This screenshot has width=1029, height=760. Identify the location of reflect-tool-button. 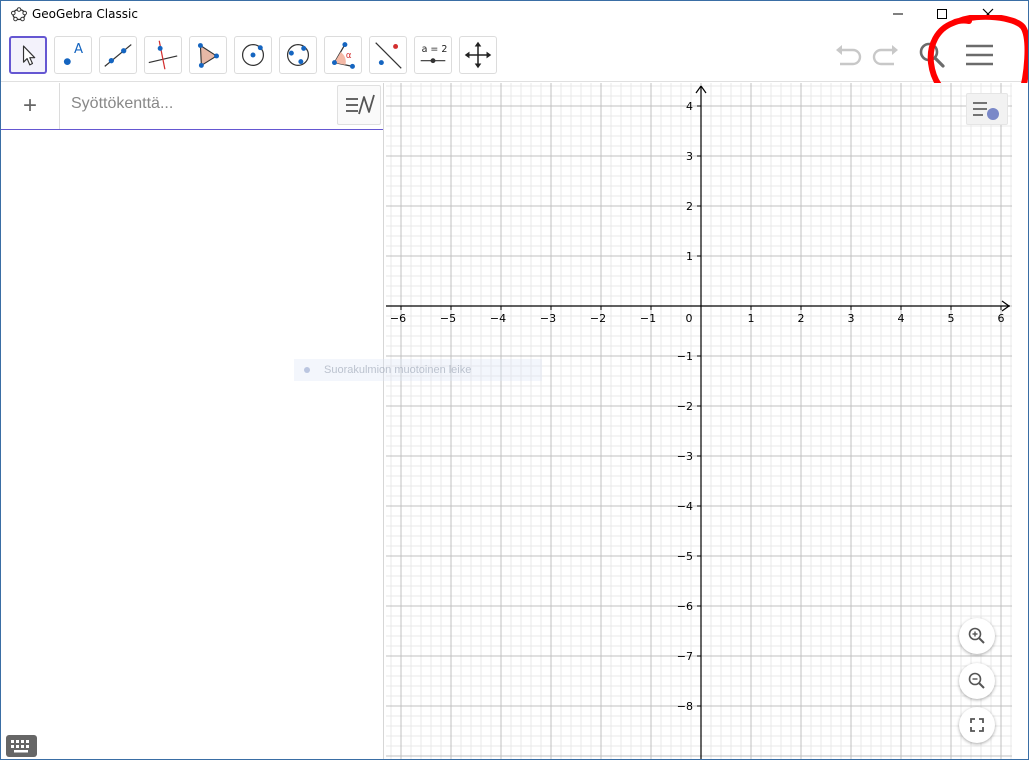
(388, 55).